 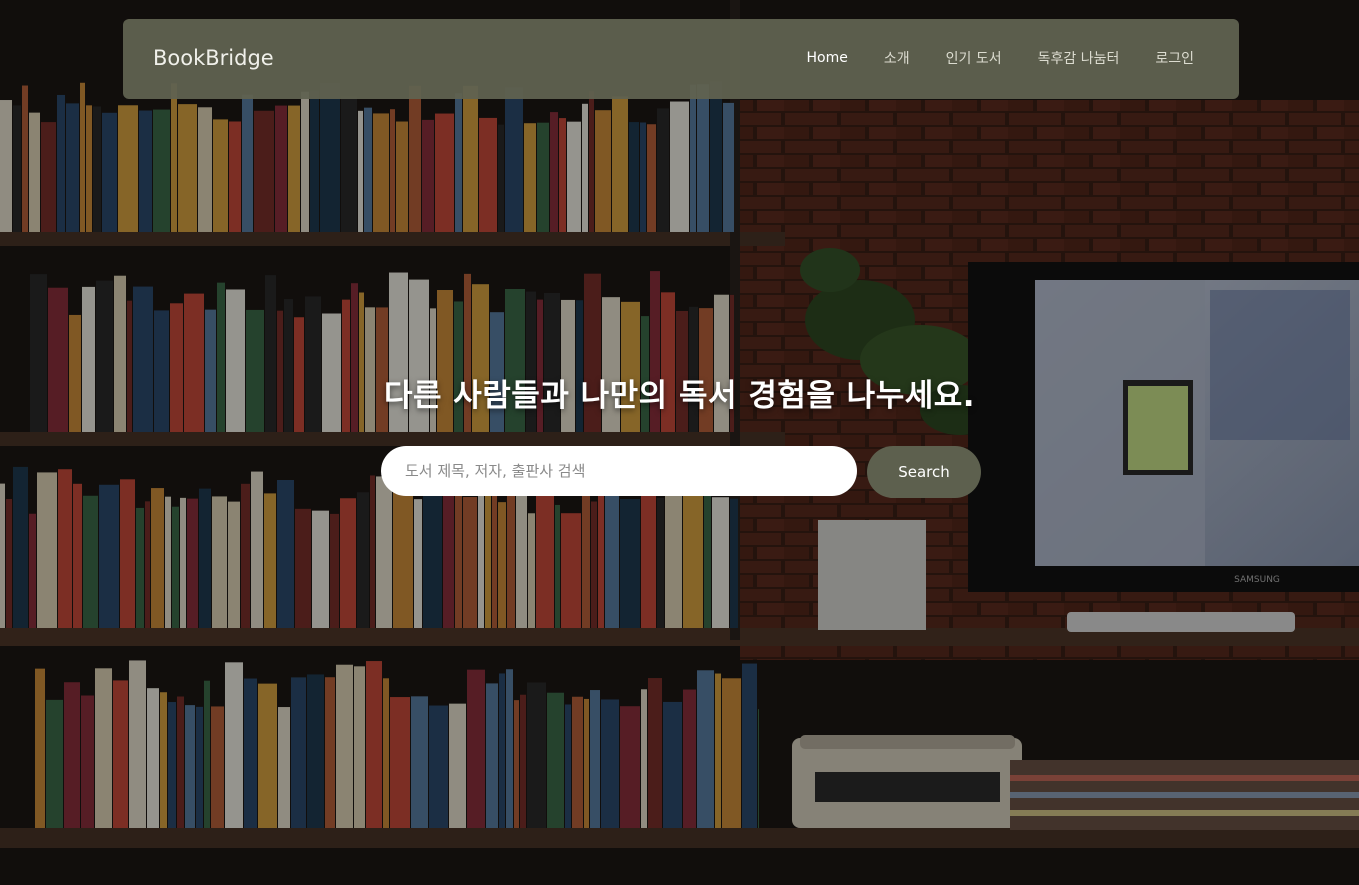 I want to click on nav-link-about: 소개, so click(x=897, y=58).